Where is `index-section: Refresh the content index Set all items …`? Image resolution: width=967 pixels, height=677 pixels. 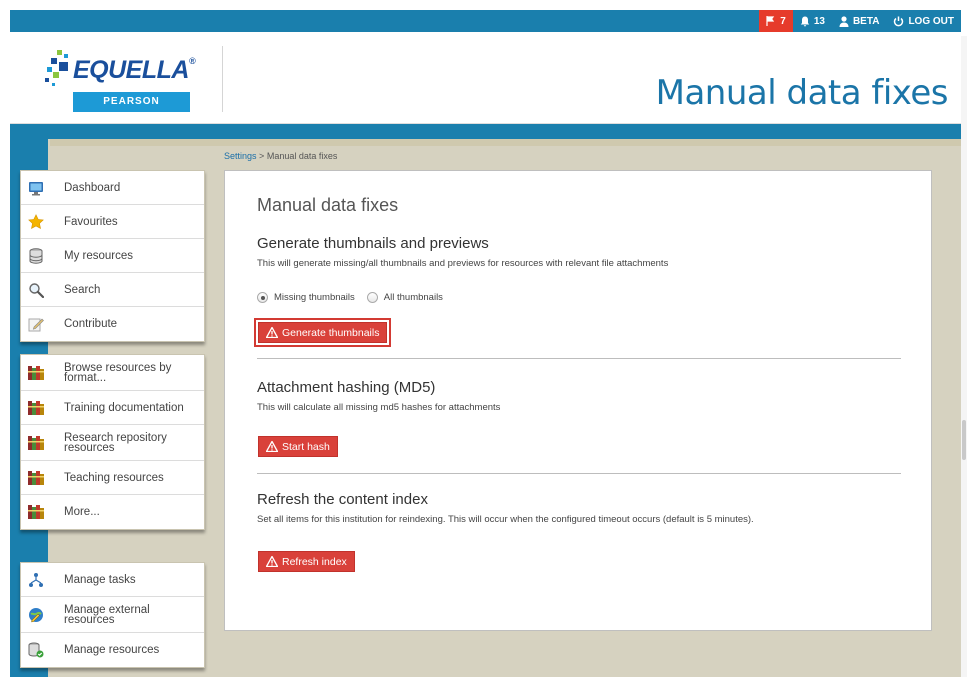 index-section: Refresh the content index Set all items … is located at coordinates (579, 508).